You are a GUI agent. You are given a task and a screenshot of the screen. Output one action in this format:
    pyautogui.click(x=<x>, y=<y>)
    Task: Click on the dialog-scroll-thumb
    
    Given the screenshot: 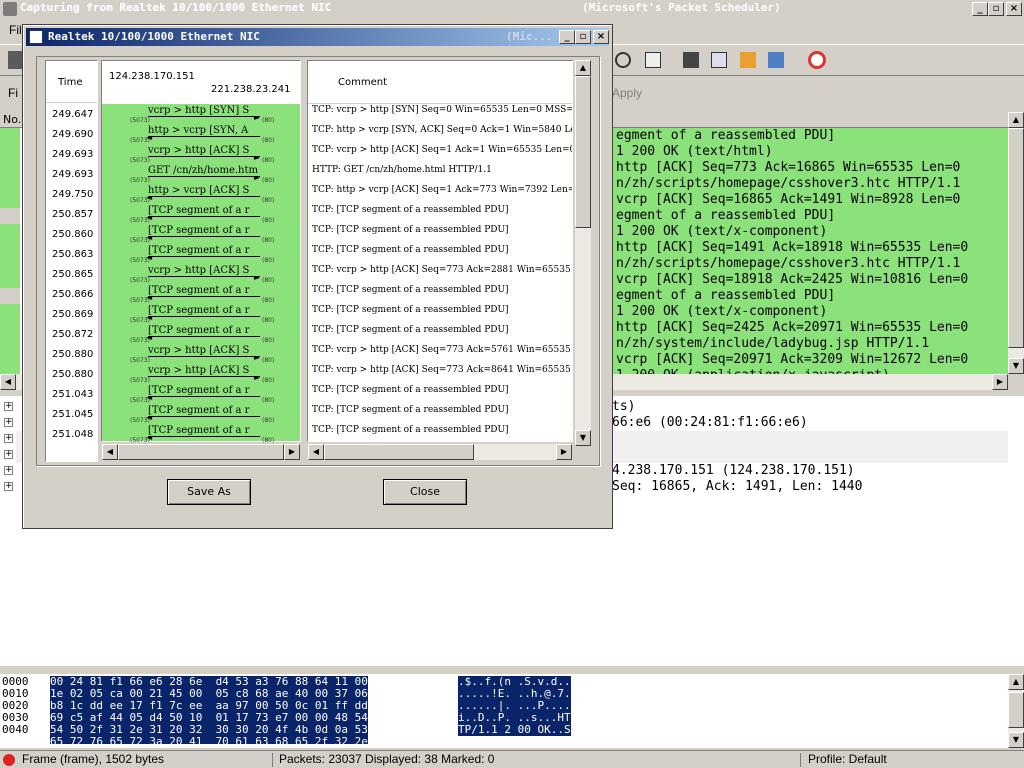 What is the action you would take?
    pyautogui.click(x=583, y=152)
    